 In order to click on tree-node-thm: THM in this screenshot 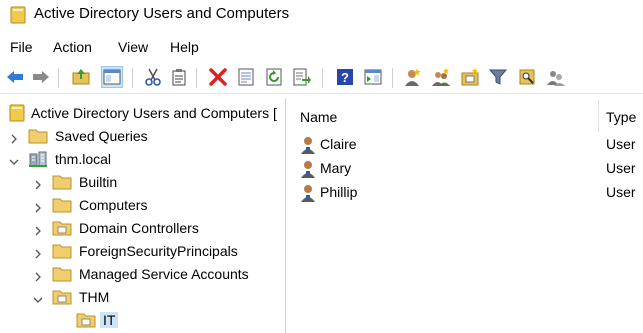, I will do `click(142, 297)`.